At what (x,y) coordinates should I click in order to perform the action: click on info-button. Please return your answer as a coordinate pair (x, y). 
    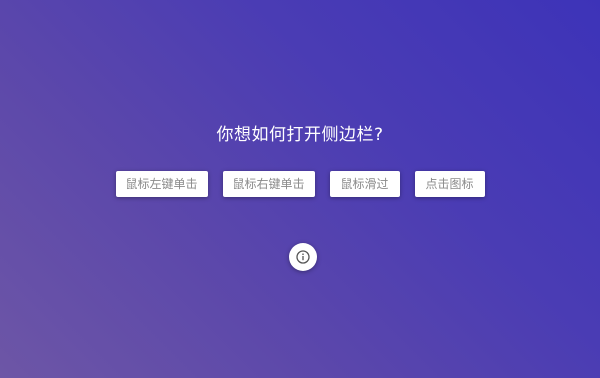
    Looking at the image, I should click on (303, 257).